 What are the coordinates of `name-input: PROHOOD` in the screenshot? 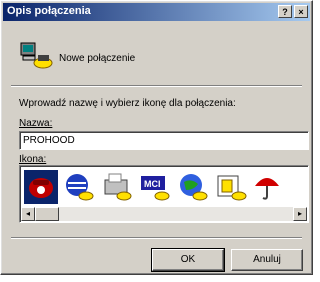 It's located at (164, 140).